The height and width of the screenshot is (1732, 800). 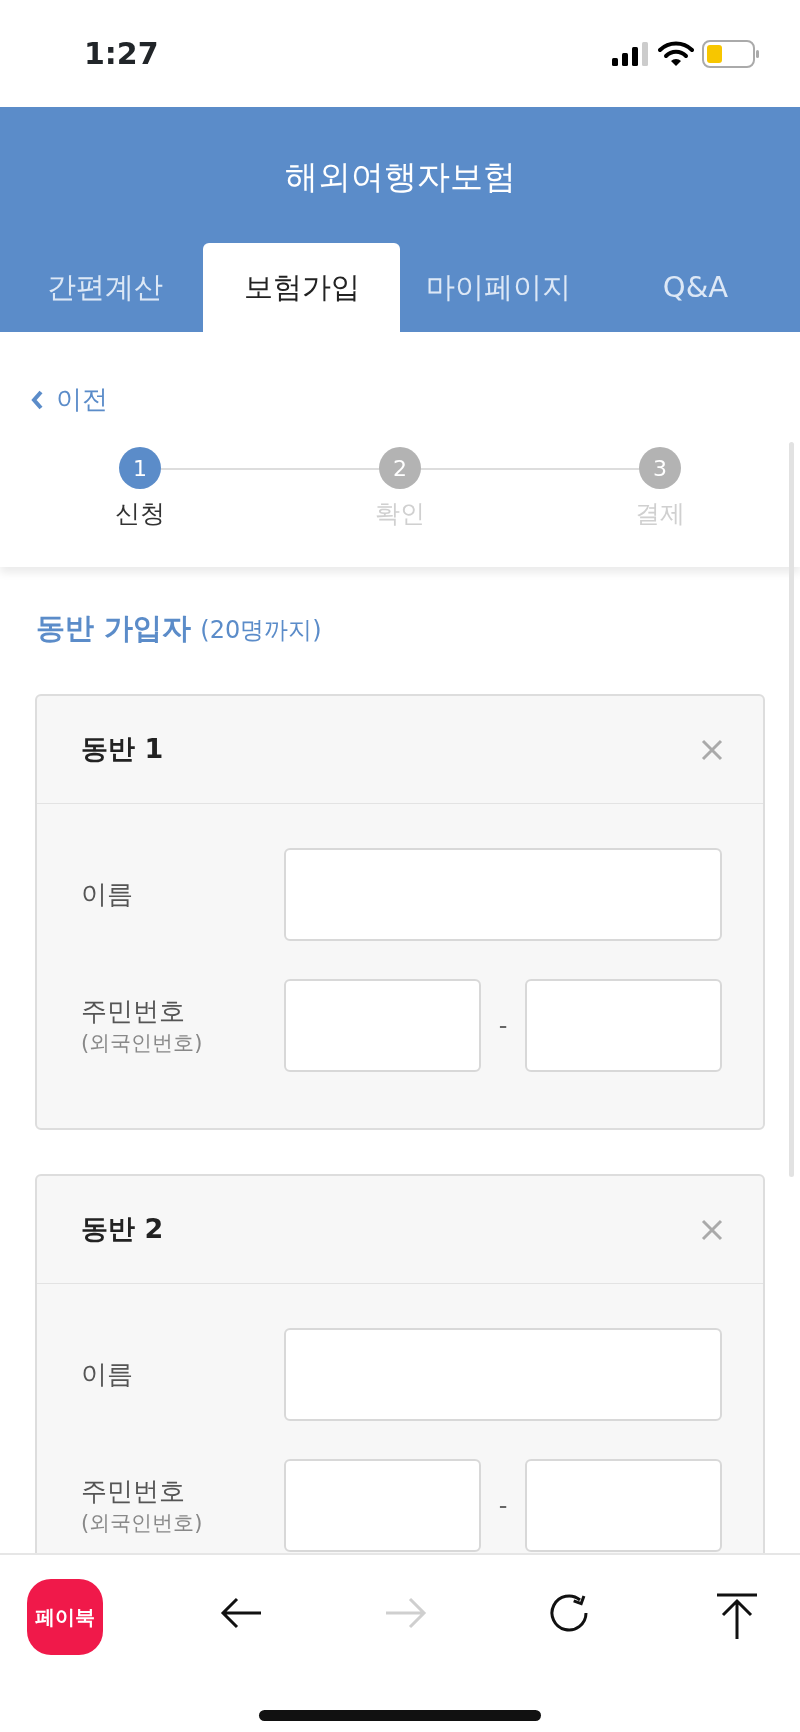 I want to click on chevron-left-icon, so click(x=37, y=399).